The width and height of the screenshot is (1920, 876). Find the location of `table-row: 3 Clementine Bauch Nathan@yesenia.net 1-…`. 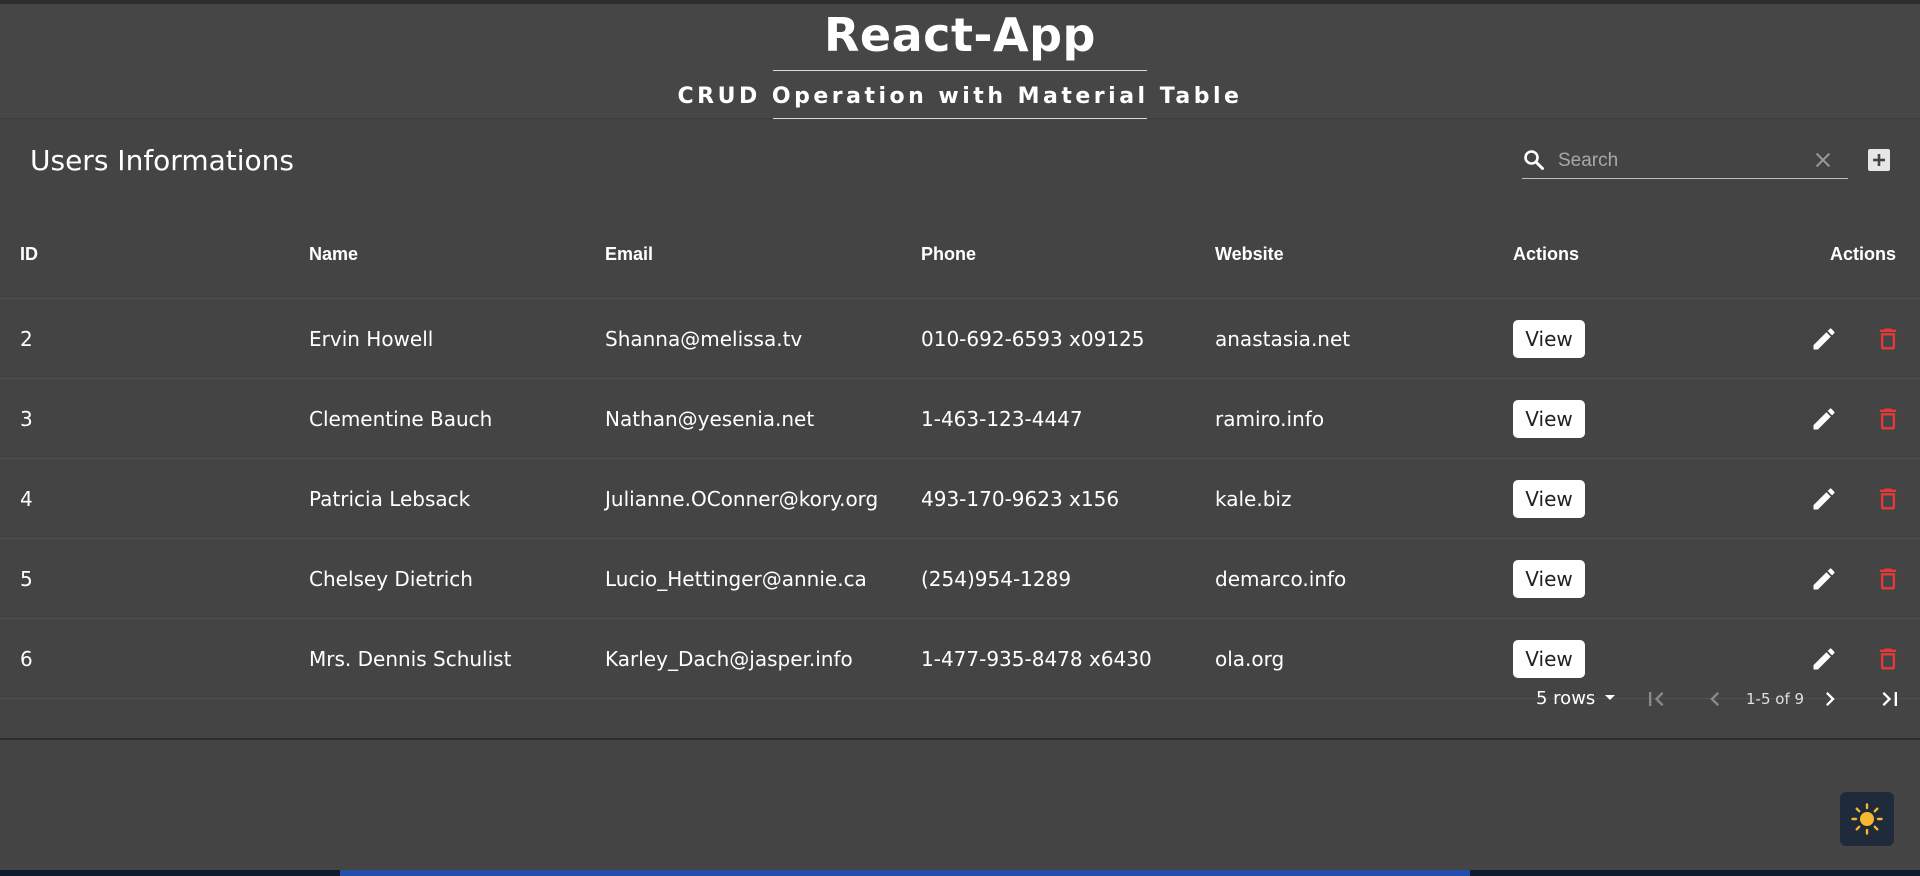

table-row: 3 Clementine Bauch Nathan@yesenia.net 1-… is located at coordinates (960, 418).